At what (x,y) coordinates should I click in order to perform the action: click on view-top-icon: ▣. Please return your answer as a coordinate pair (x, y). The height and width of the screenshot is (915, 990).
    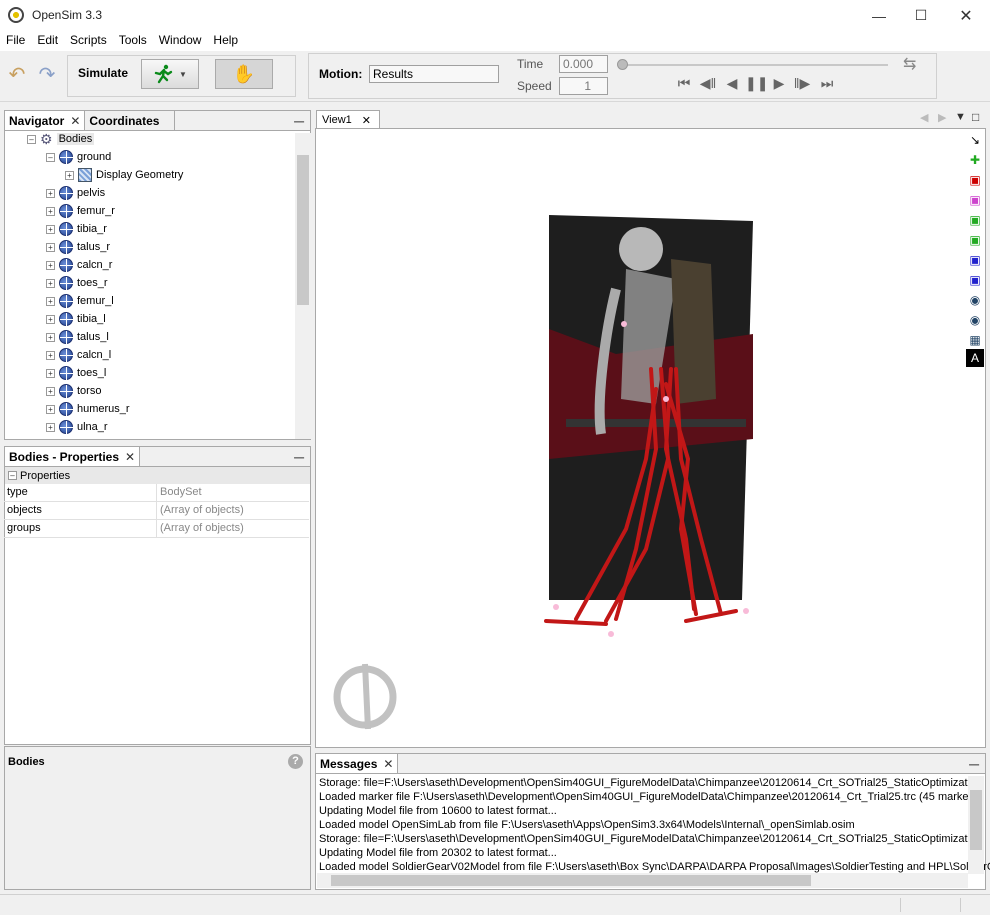
    Looking at the image, I should click on (975, 220).